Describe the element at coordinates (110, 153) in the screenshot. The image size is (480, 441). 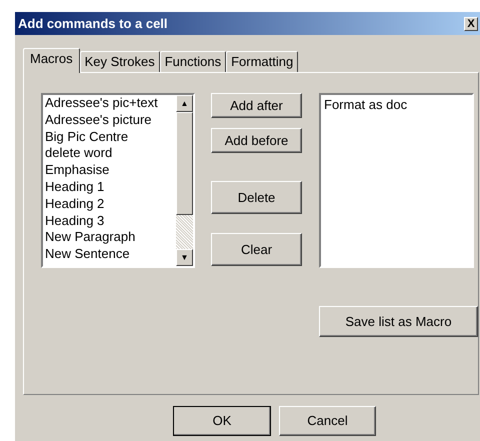
I see `list-item: delete word` at that location.